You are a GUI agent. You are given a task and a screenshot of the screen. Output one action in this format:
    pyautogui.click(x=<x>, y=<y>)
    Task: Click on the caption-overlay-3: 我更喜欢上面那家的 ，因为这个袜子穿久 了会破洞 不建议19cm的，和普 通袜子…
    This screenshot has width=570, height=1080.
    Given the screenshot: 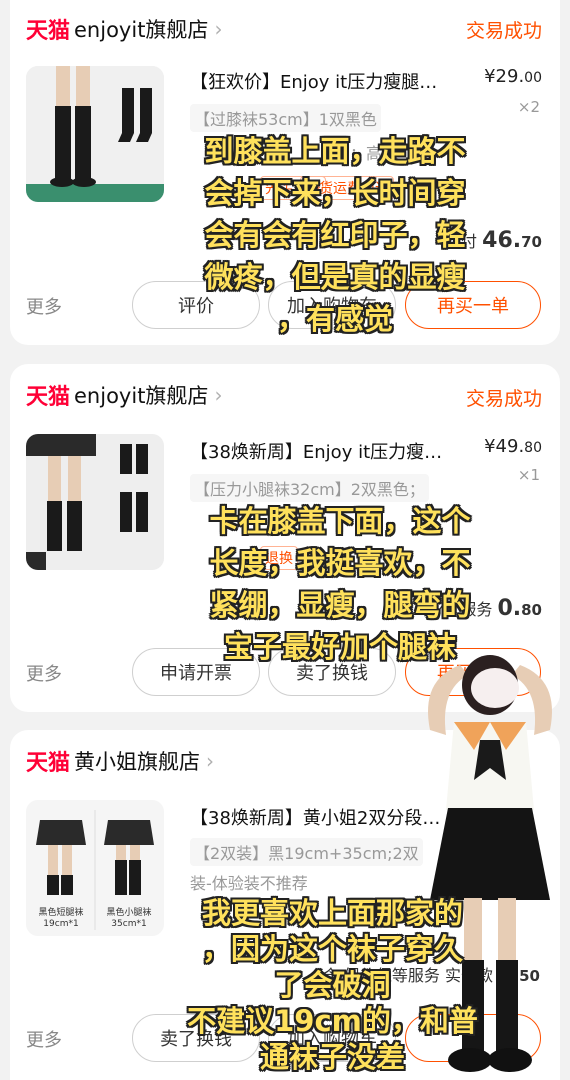 What is the action you would take?
    pyautogui.click(x=332, y=985)
    